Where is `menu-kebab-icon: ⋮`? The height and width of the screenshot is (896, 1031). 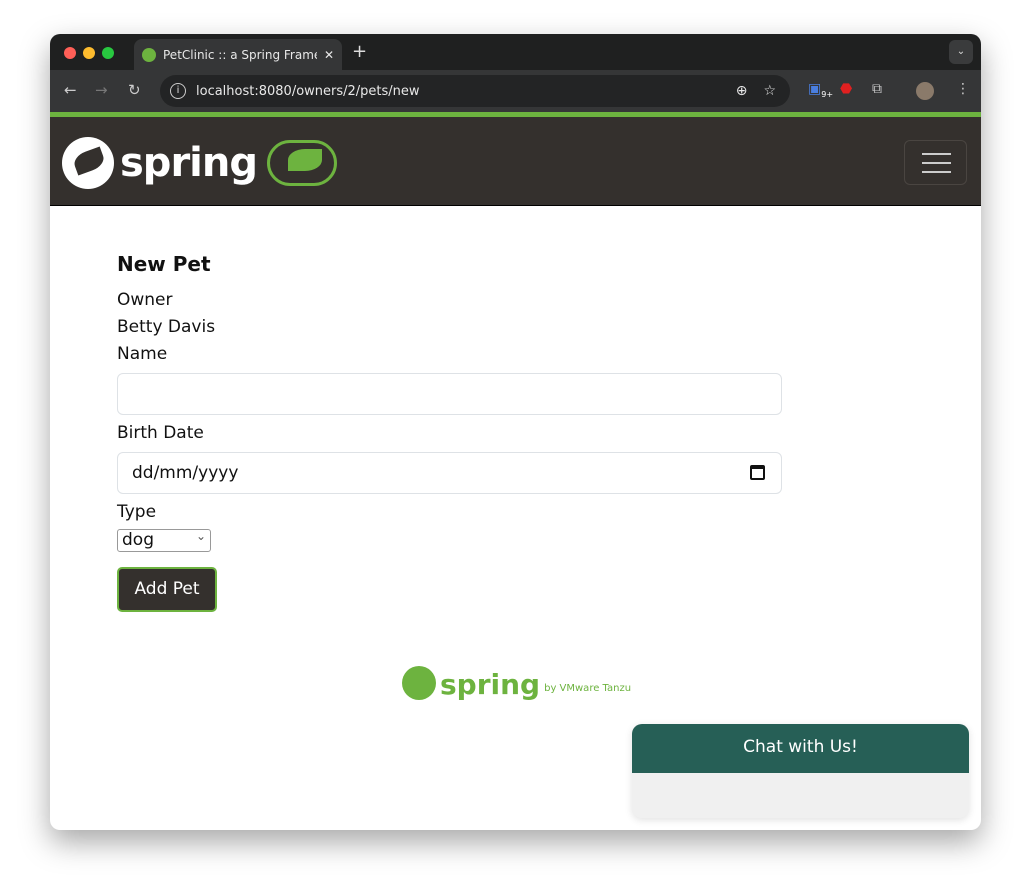
menu-kebab-icon: ⋮ is located at coordinates (963, 89).